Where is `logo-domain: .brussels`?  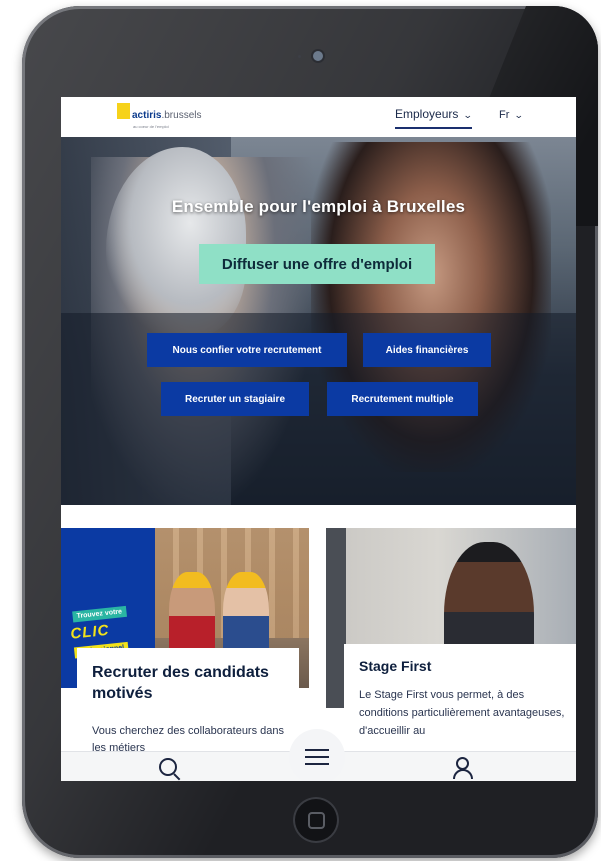
logo-domain: .brussels is located at coordinates (181, 115).